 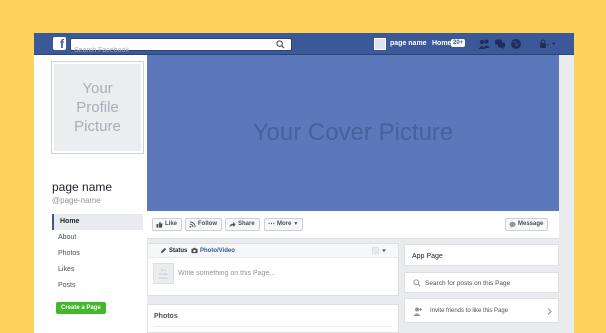 I want to click on tab-status: Status, so click(x=173, y=250).